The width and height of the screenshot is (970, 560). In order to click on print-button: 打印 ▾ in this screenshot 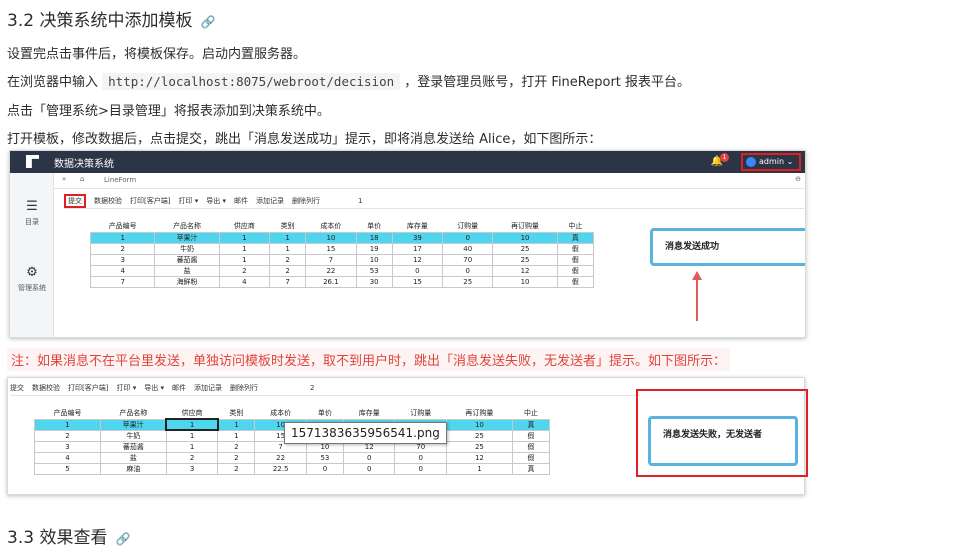, I will do `click(188, 201)`.